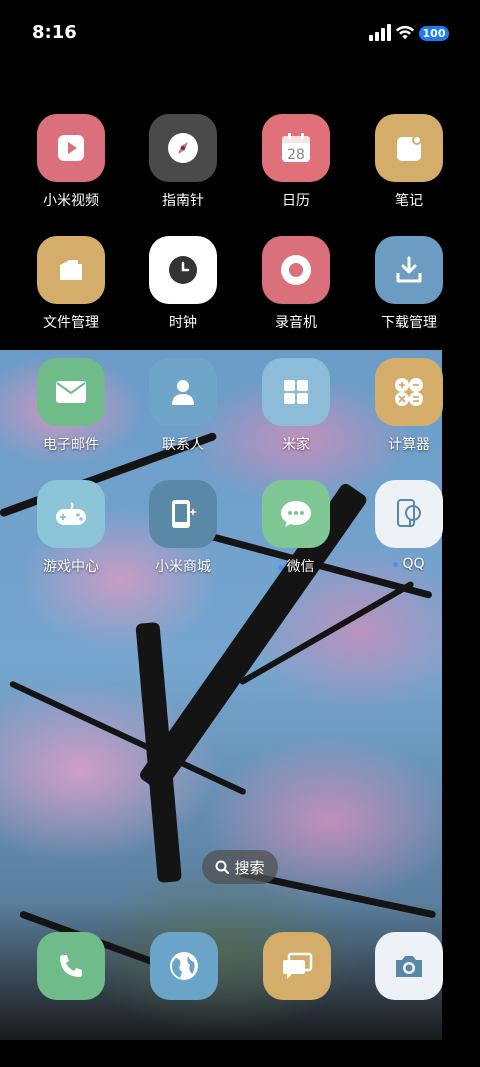 The width and height of the screenshot is (480, 1067). What do you see at coordinates (71, 514) in the screenshot?
I see `gamepad-icon` at bounding box center [71, 514].